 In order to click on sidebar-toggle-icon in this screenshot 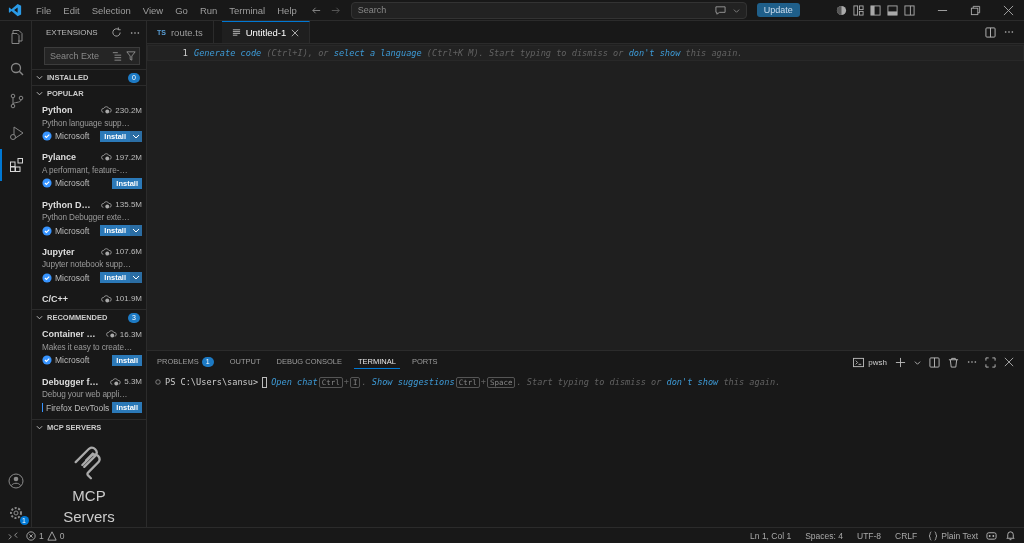, I will do `click(875, 10)`.